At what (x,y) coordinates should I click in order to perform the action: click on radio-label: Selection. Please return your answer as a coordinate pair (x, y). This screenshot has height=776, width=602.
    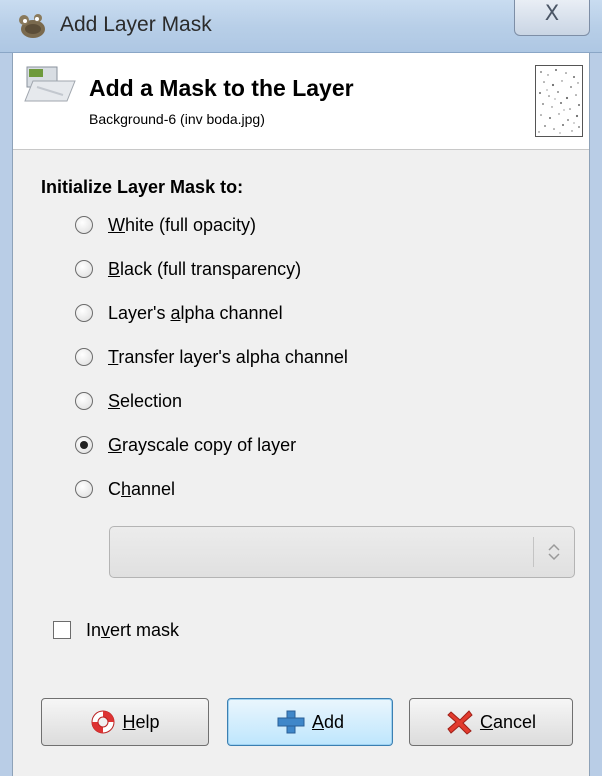
    Looking at the image, I should click on (145, 400).